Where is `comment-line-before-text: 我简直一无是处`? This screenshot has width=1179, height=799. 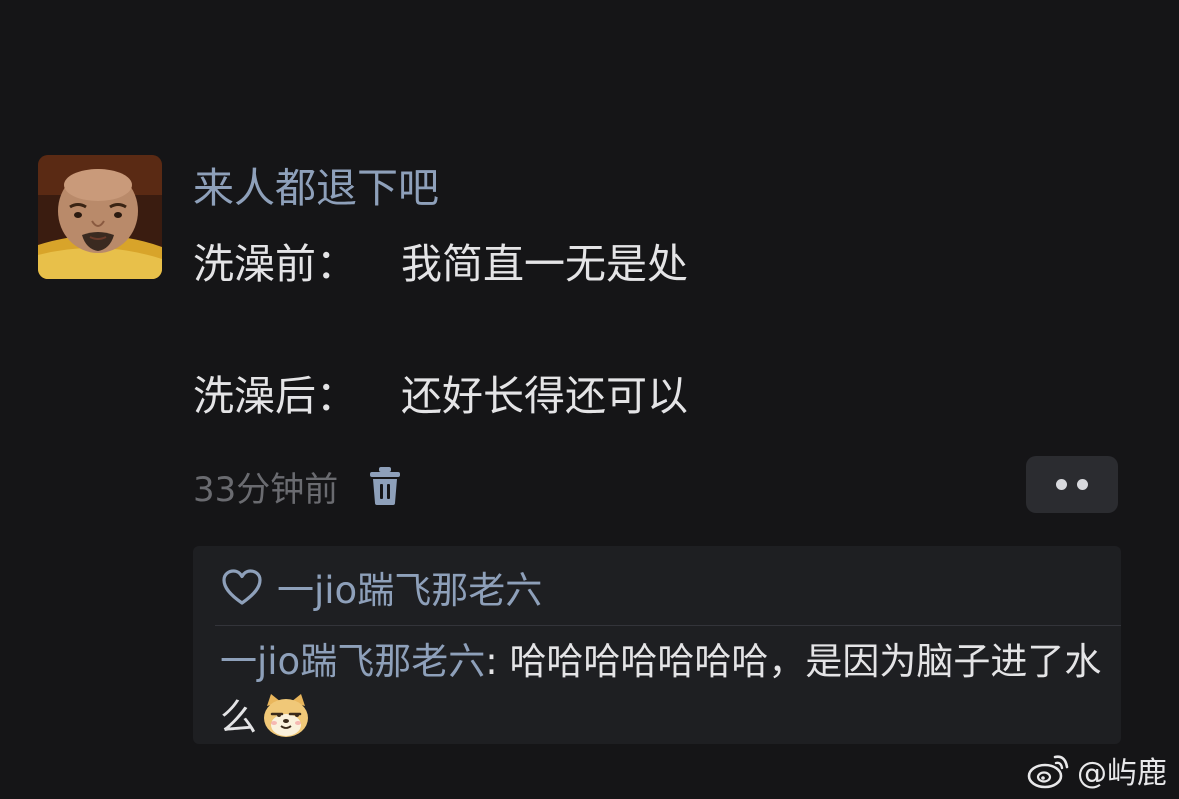
comment-line-before-text: 我简直一无是处 is located at coordinates (544, 264).